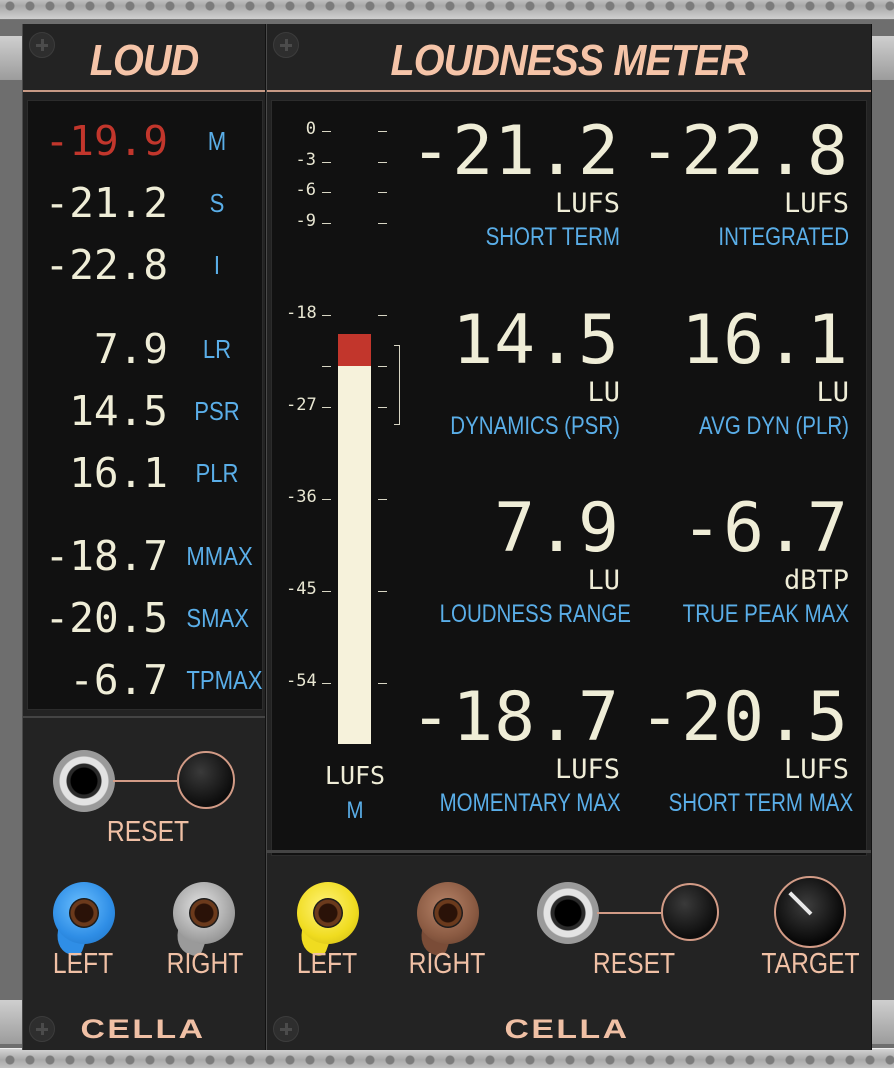  Describe the element at coordinates (355, 810) in the screenshot. I see `meter-mode: M` at that location.